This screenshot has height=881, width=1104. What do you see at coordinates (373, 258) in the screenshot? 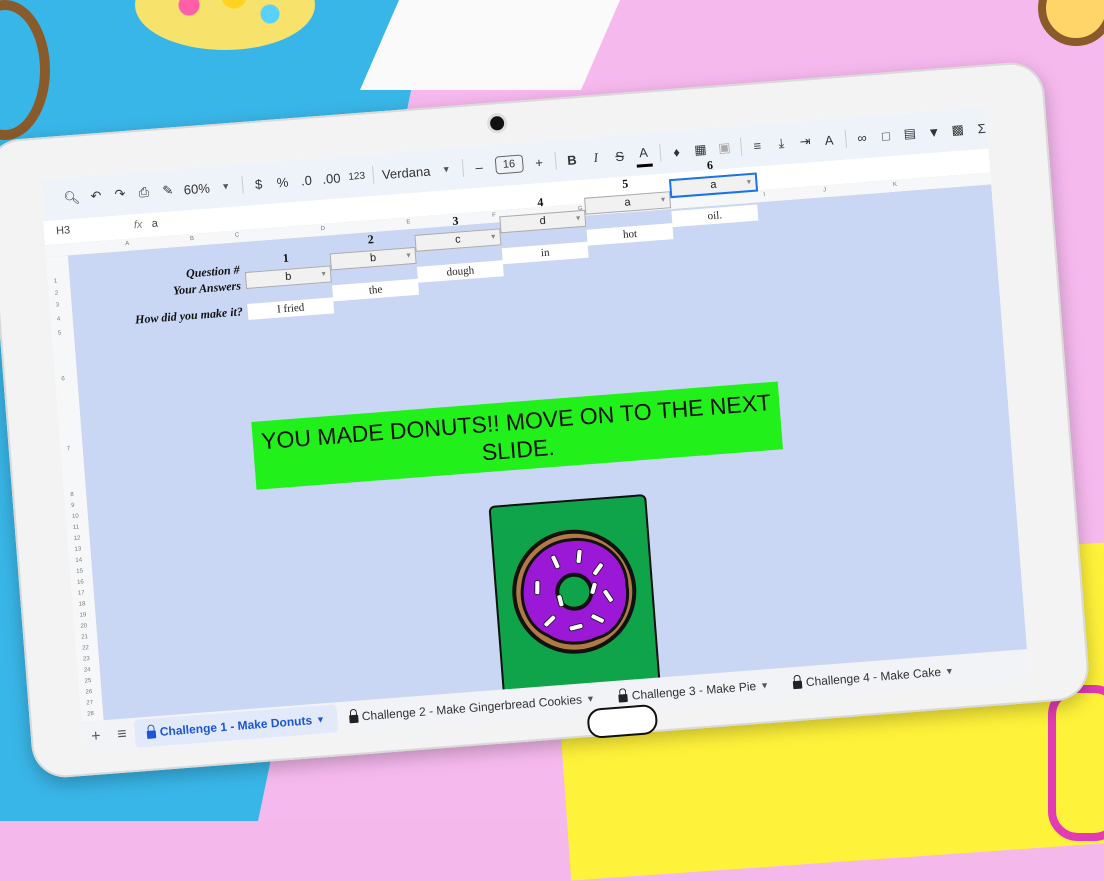
I see `answer-dropdown-2: b ▼` at bounding box center [373, 258].